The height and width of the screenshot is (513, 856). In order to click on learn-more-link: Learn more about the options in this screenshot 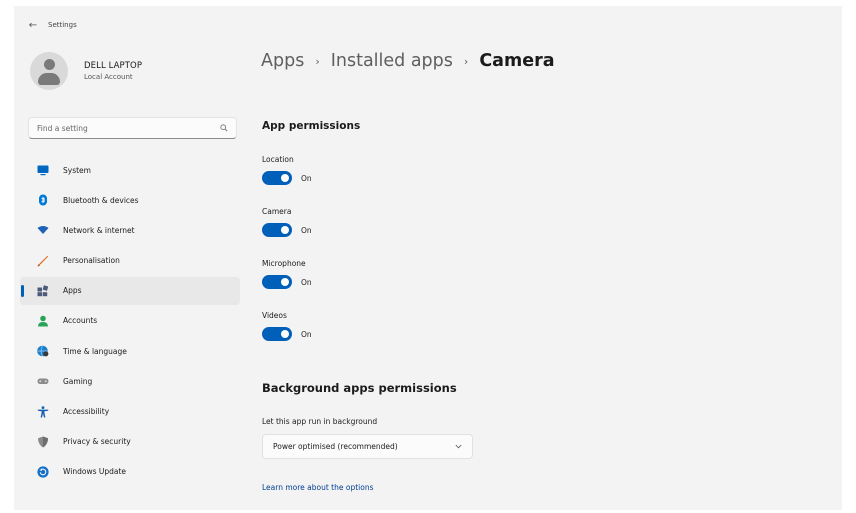, I will do `click(318, 487)`.